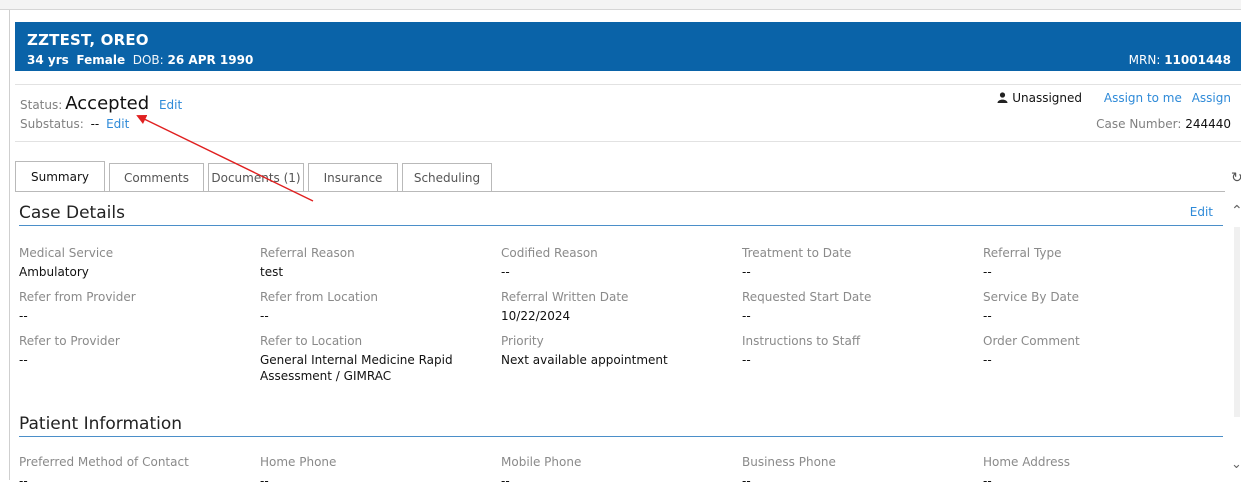 This screenshot has width=1241, height=489. I want to click on patient-information-title: Patient Information, so click(101, 424).